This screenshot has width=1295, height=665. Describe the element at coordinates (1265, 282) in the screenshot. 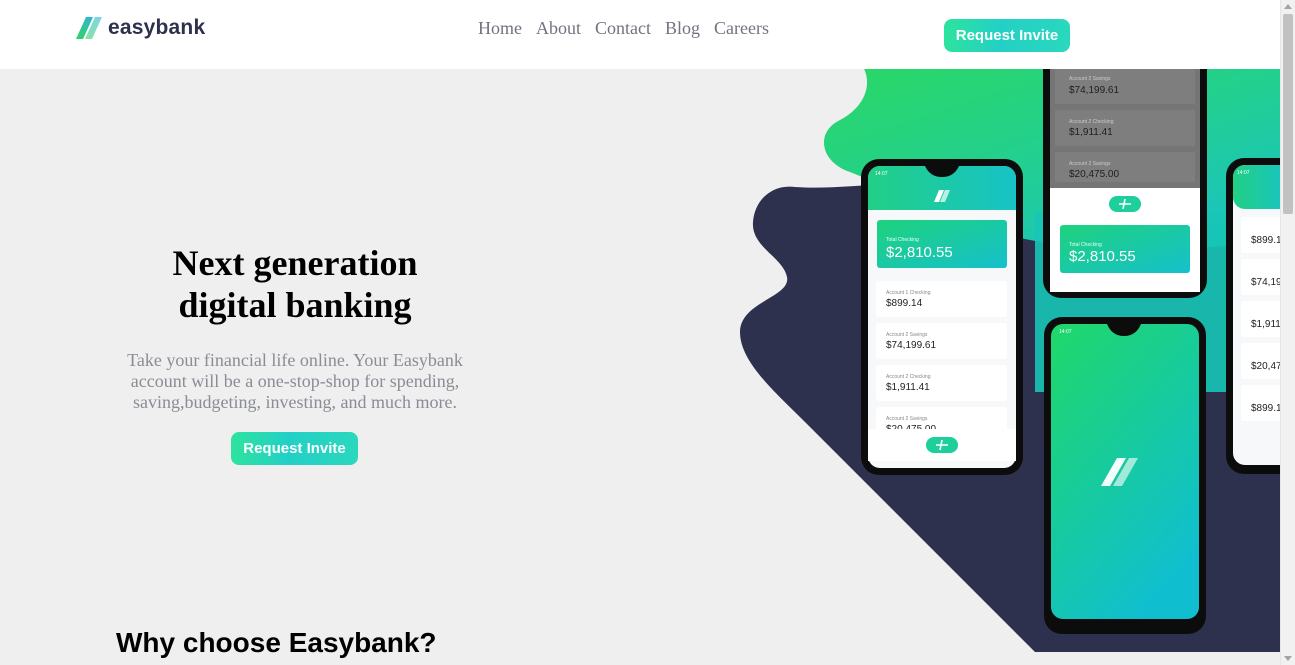

I see `svg-text: $74,19` at that location.